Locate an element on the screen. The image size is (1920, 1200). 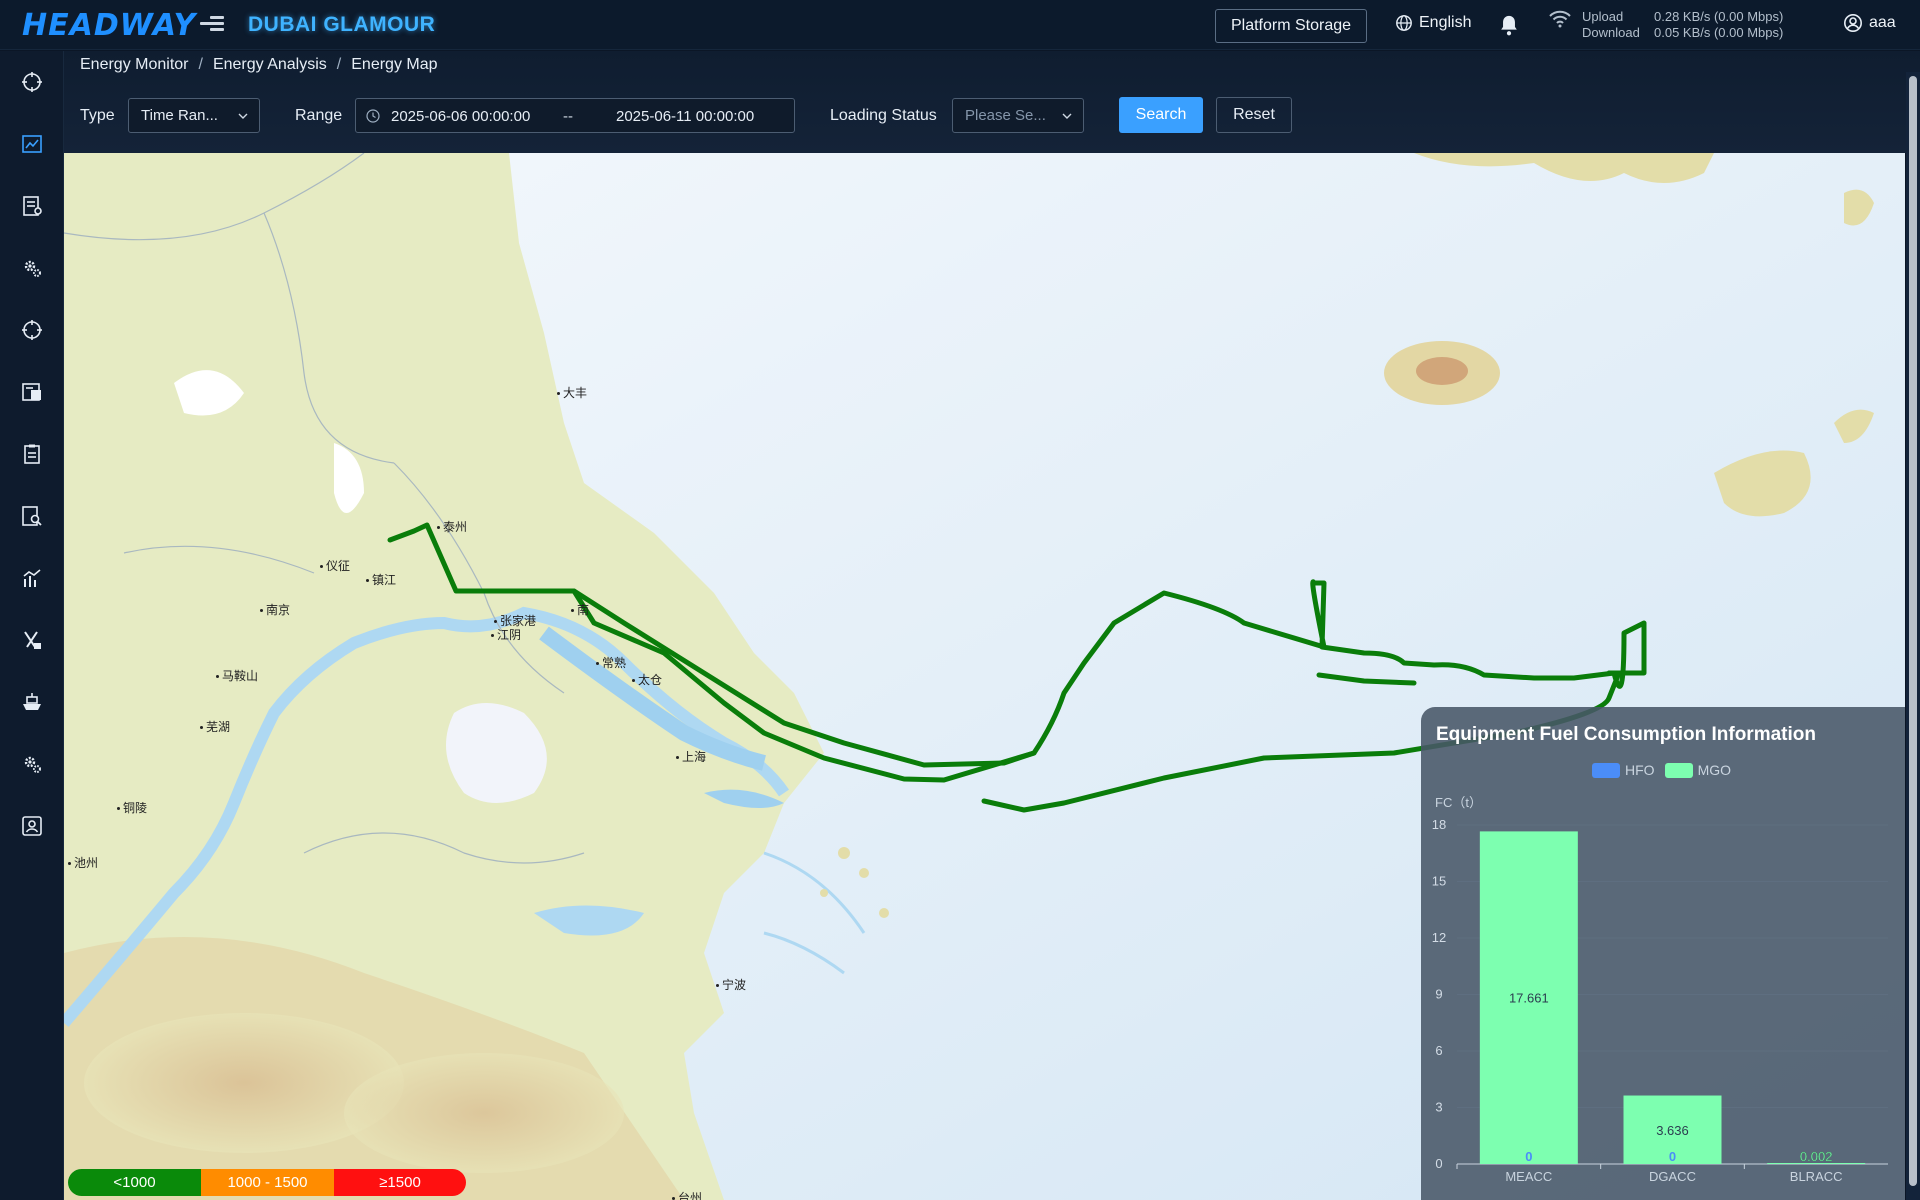
user-icon is located at coordinates (1853, 23).